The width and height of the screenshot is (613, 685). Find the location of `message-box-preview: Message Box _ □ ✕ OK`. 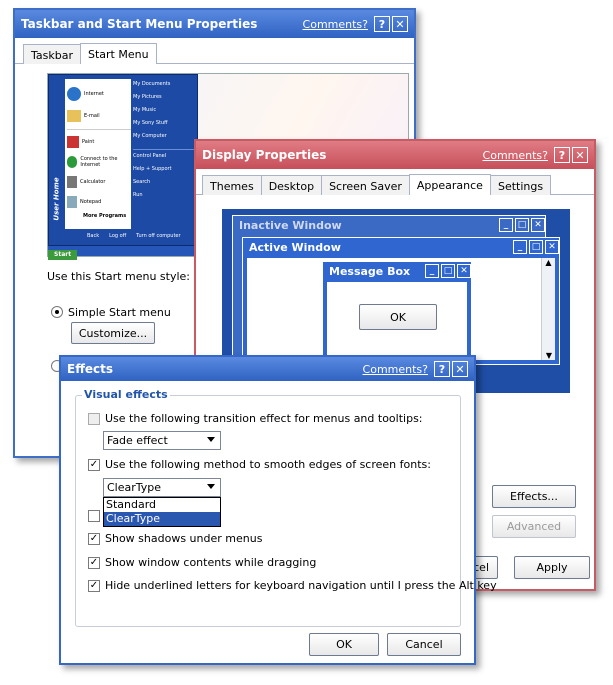

message-box-preview: Message Box _ □ ✕ OK is located at coordinates (397, 313).